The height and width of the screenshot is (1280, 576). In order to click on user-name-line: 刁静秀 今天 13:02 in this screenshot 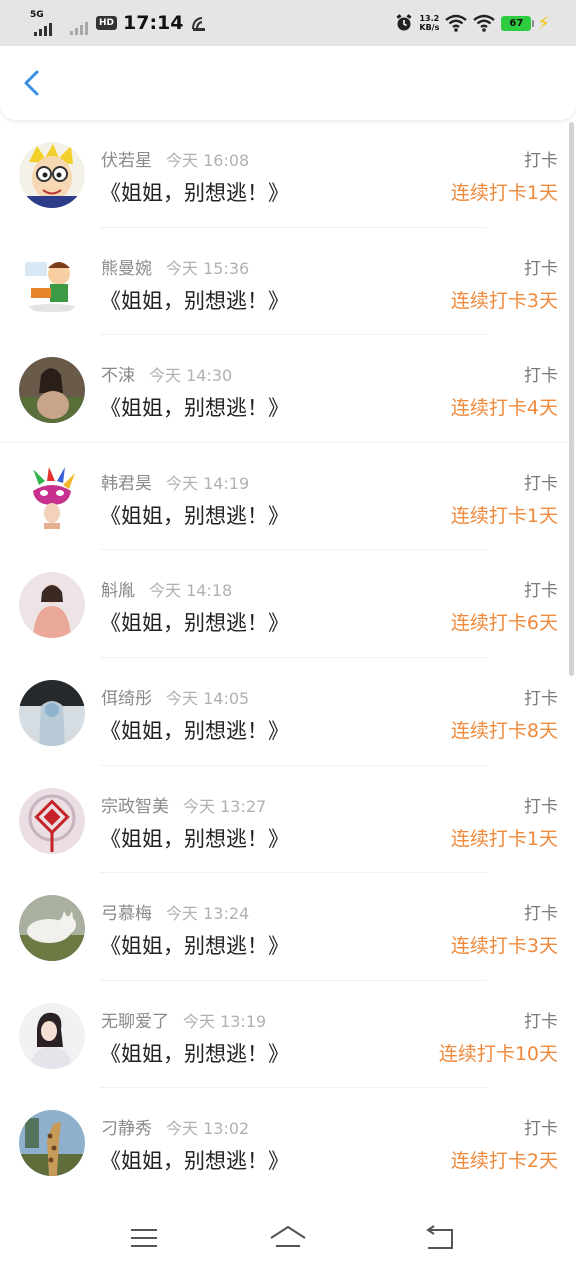, I will do `click(175, 1126)`.